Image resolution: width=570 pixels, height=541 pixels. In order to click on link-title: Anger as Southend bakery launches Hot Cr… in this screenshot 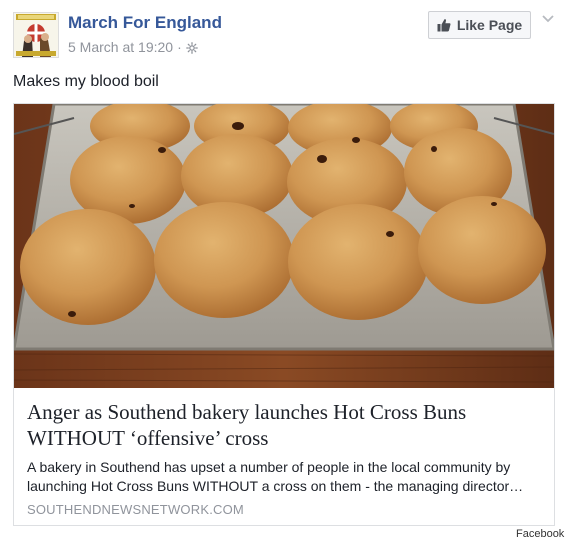, I will do `click(284, 425)`.